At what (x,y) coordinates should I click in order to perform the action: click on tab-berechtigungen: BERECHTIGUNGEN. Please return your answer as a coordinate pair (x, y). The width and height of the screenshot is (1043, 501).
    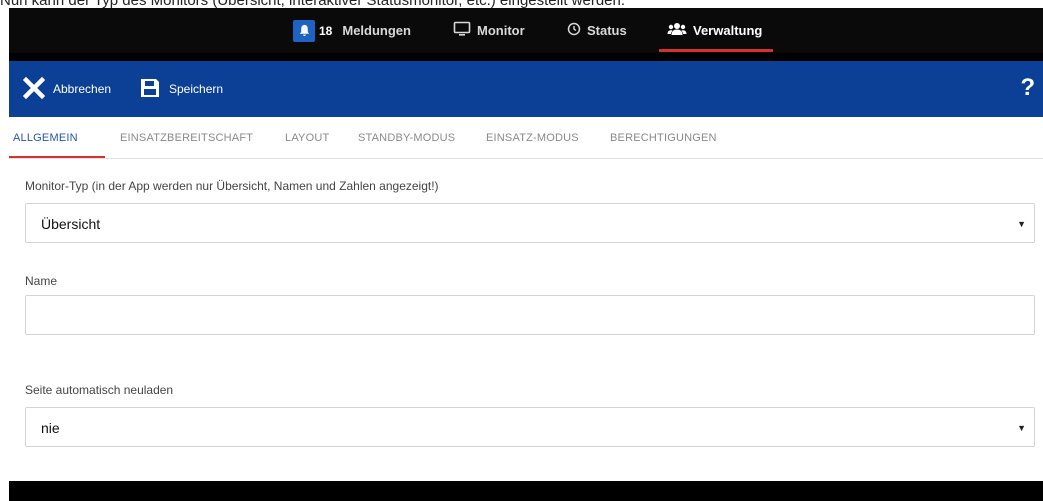
    Looking at the image, I should click on (663, 137).